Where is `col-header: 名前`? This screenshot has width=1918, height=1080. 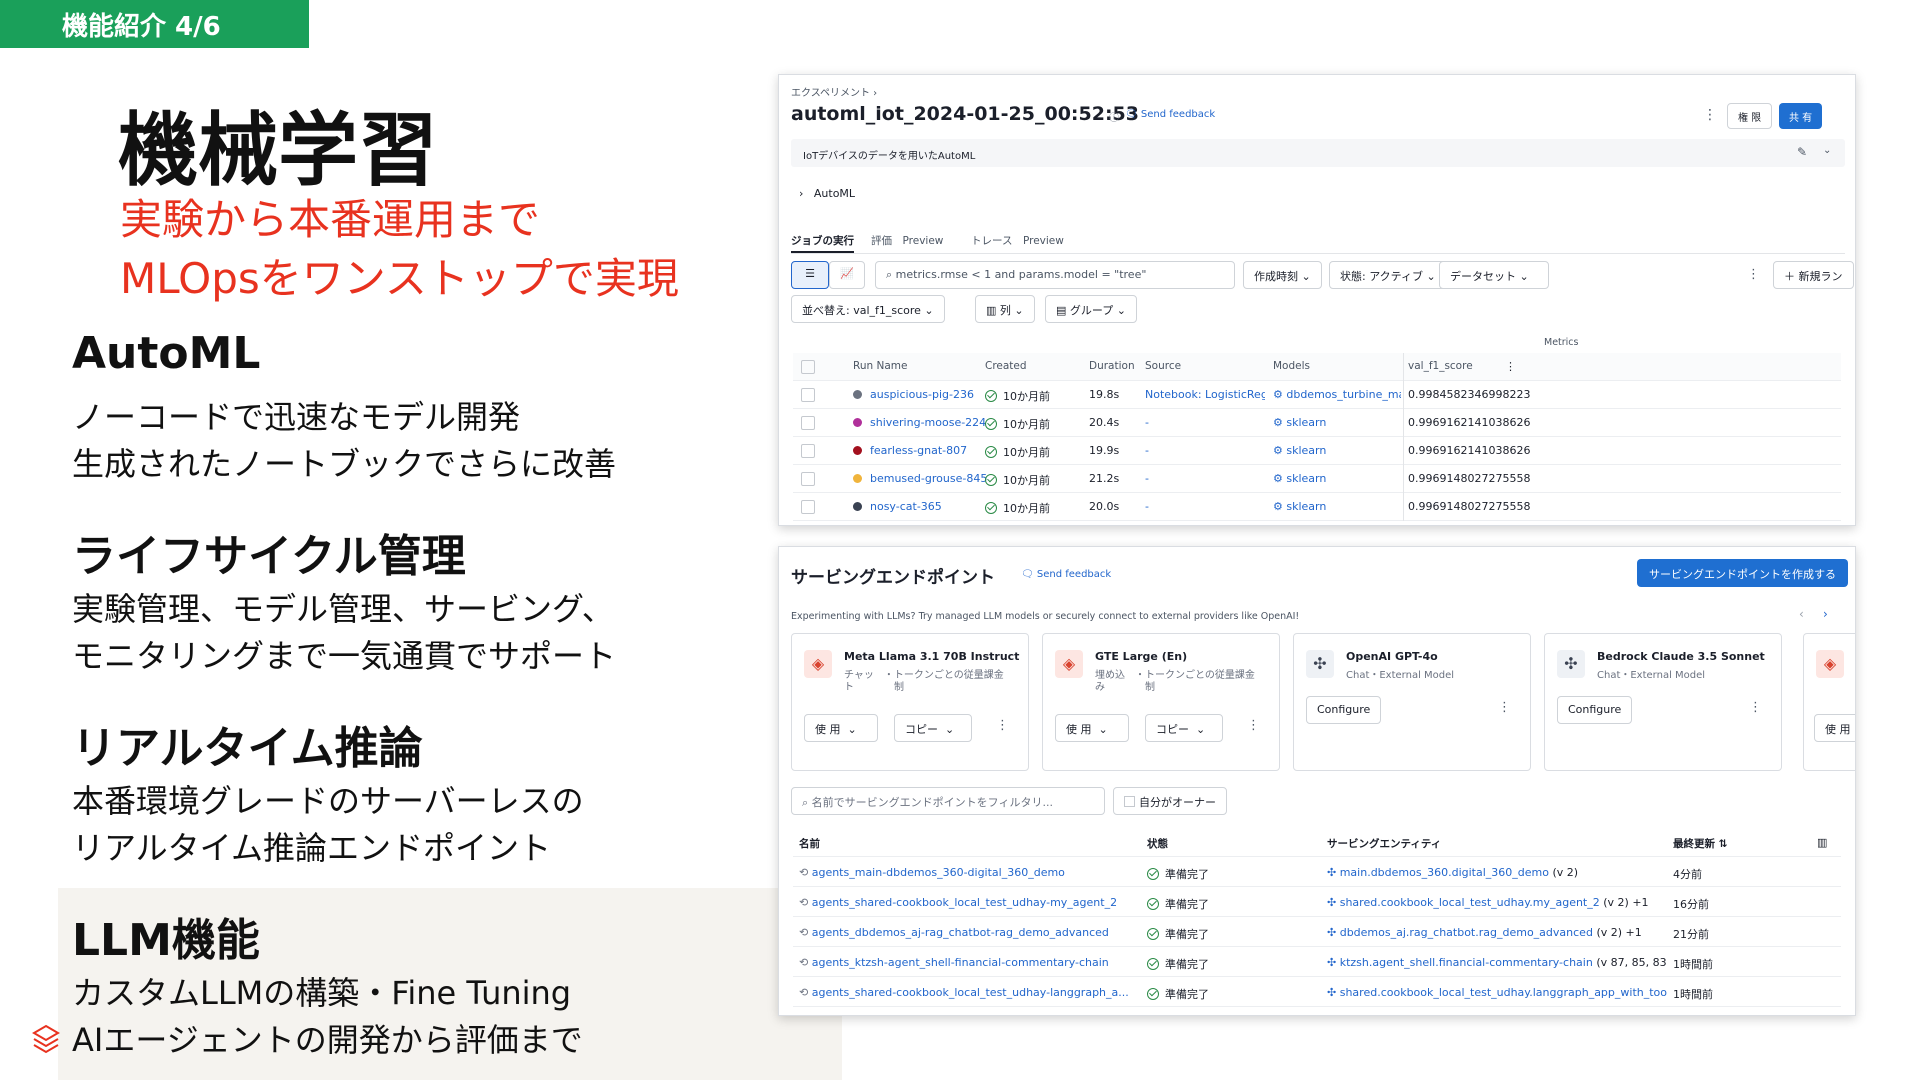
col-header: 名前 is located at coordinates (809, 843).